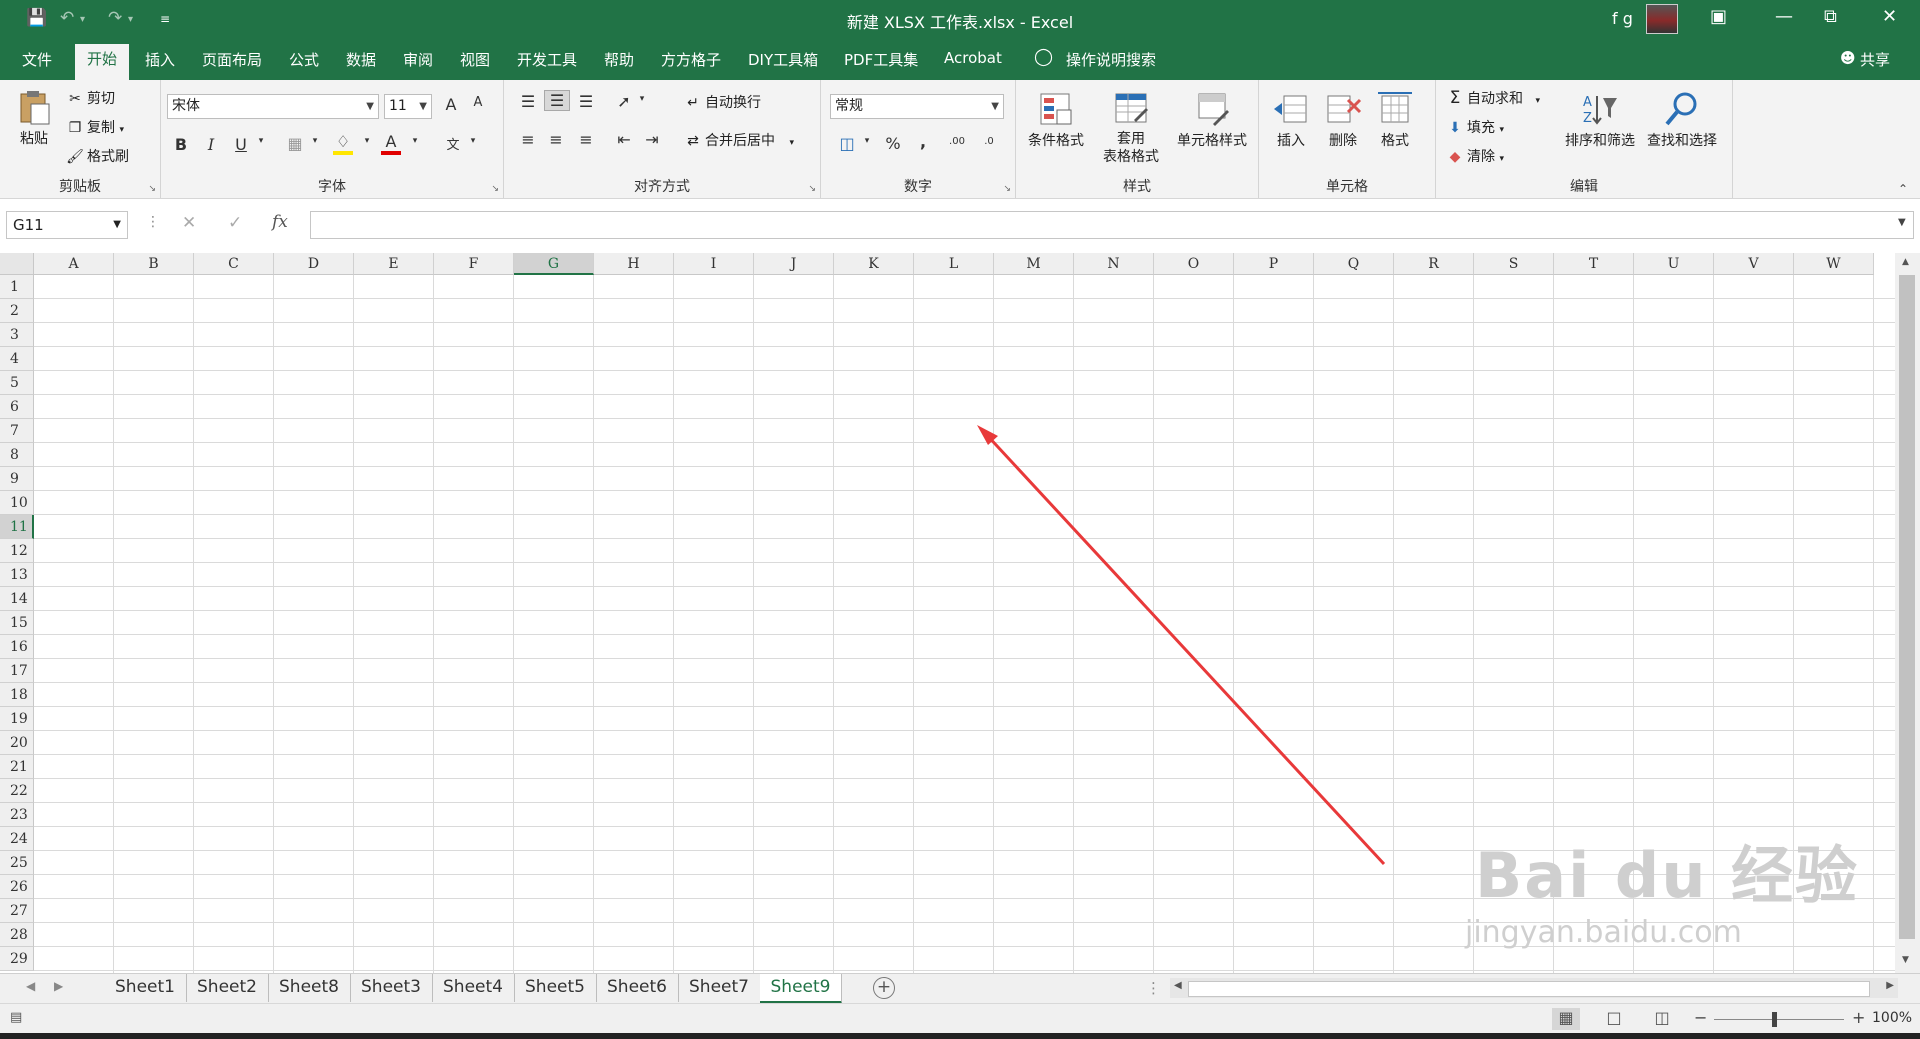 Image resolution: width=1920 pixels, height=1039 pixels. I want to click on cut-button: ✂ 剪切, so click(90, 98).